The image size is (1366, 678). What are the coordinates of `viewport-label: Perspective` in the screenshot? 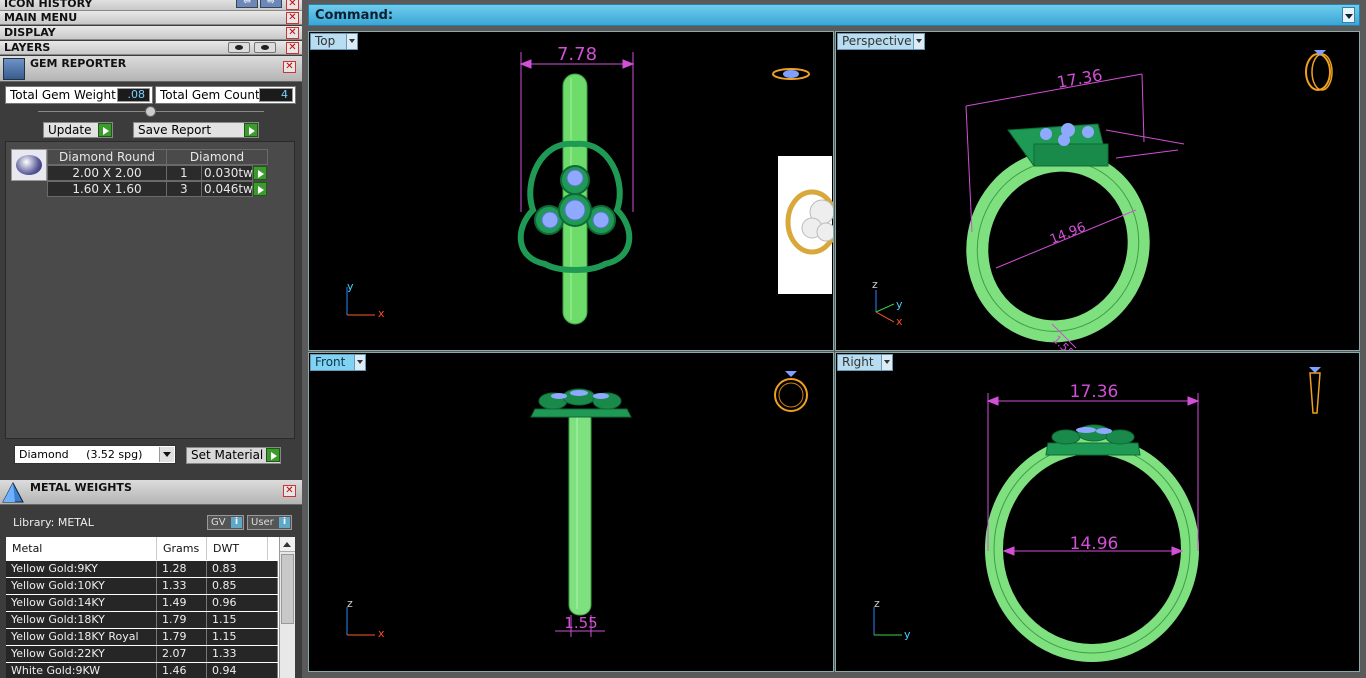 It's located at (877, 41).